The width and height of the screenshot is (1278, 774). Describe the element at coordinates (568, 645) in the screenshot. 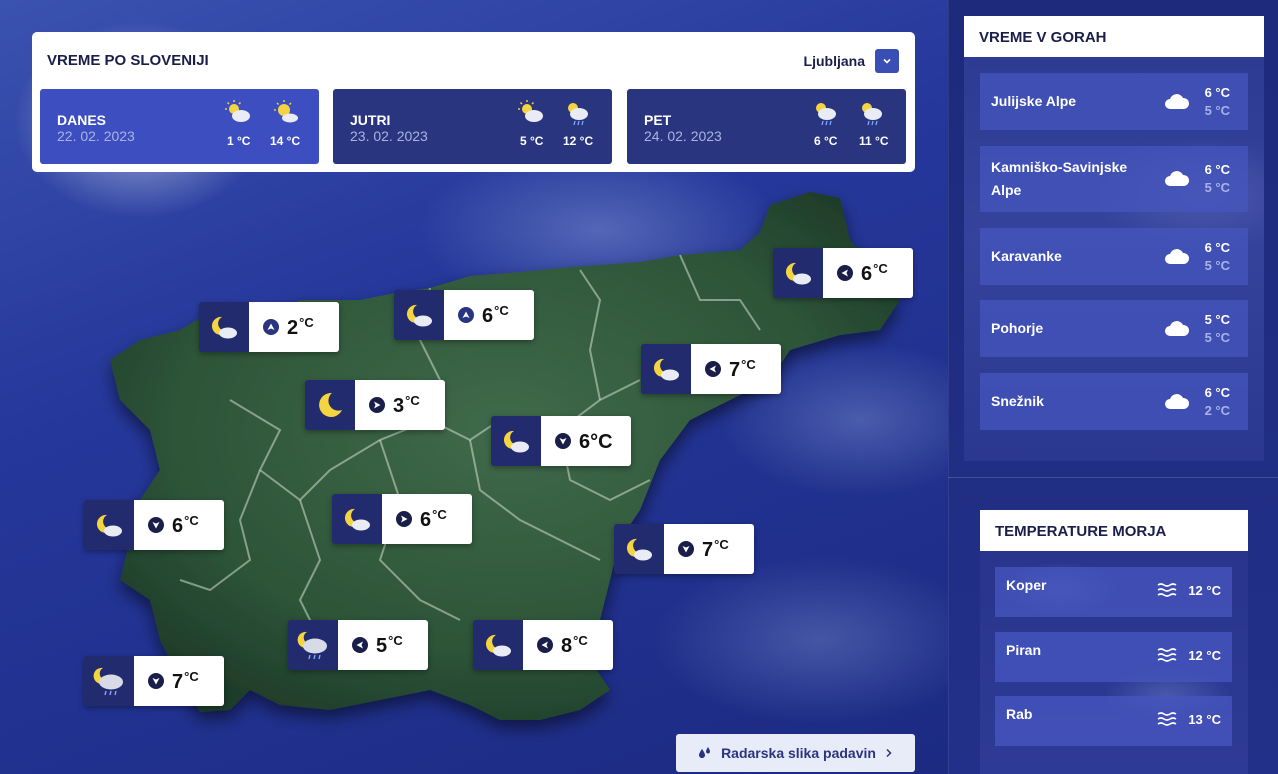

I see `label-value: 8°C` at that location.